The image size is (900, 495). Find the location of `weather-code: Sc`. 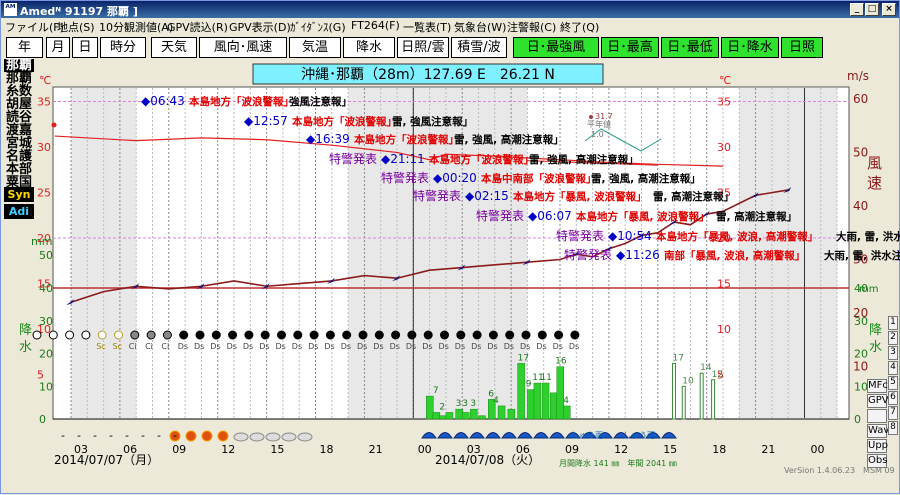

weather-code: Sc is located at coordinates (100, 346).